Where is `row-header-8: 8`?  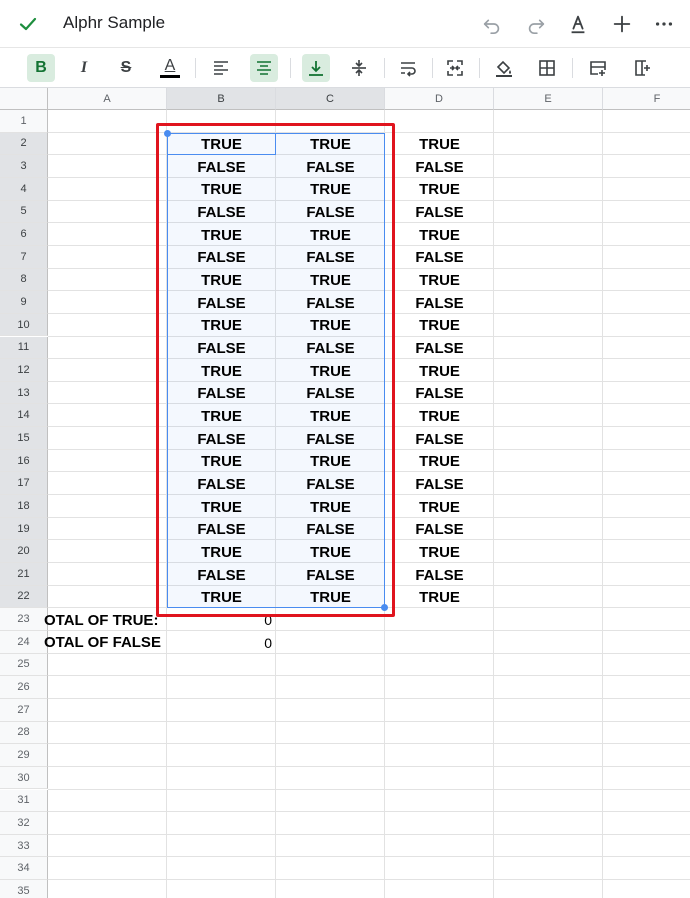
row-header-8: 8 is located at coordinates (24, 280).